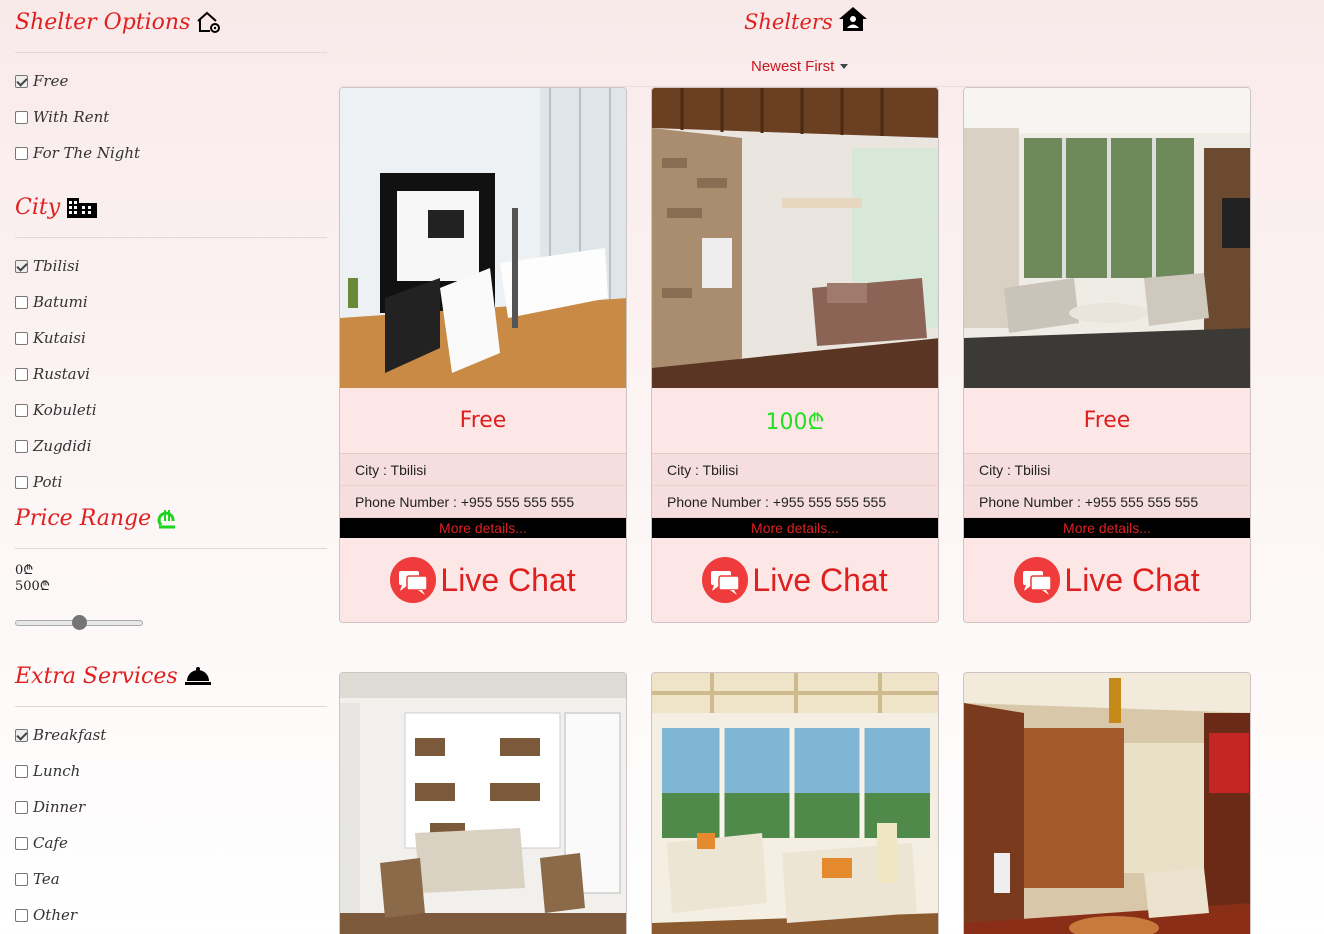 Image resolution: width=1324 pixels, height=934 pixels. I want to click on shelter-options-list: Free With Rent For The Night, so click(171, 117).